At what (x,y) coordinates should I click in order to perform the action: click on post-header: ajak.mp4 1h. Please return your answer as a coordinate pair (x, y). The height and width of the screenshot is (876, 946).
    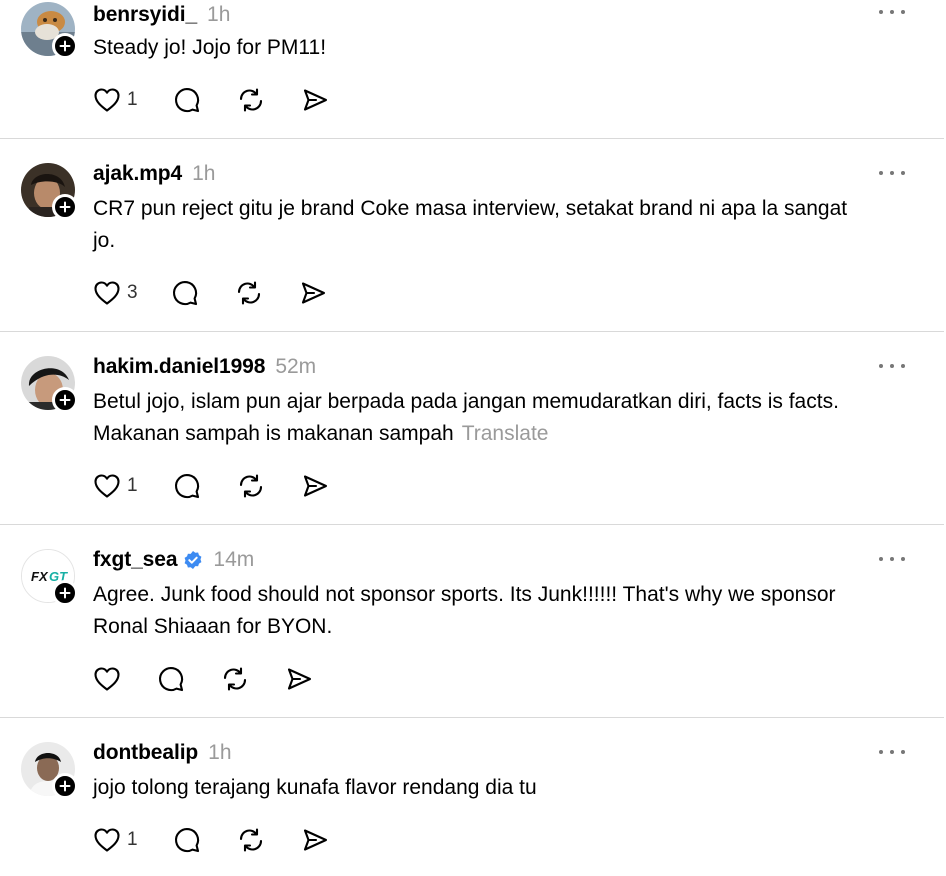
    Looking at the image, I should click on (154, 174).